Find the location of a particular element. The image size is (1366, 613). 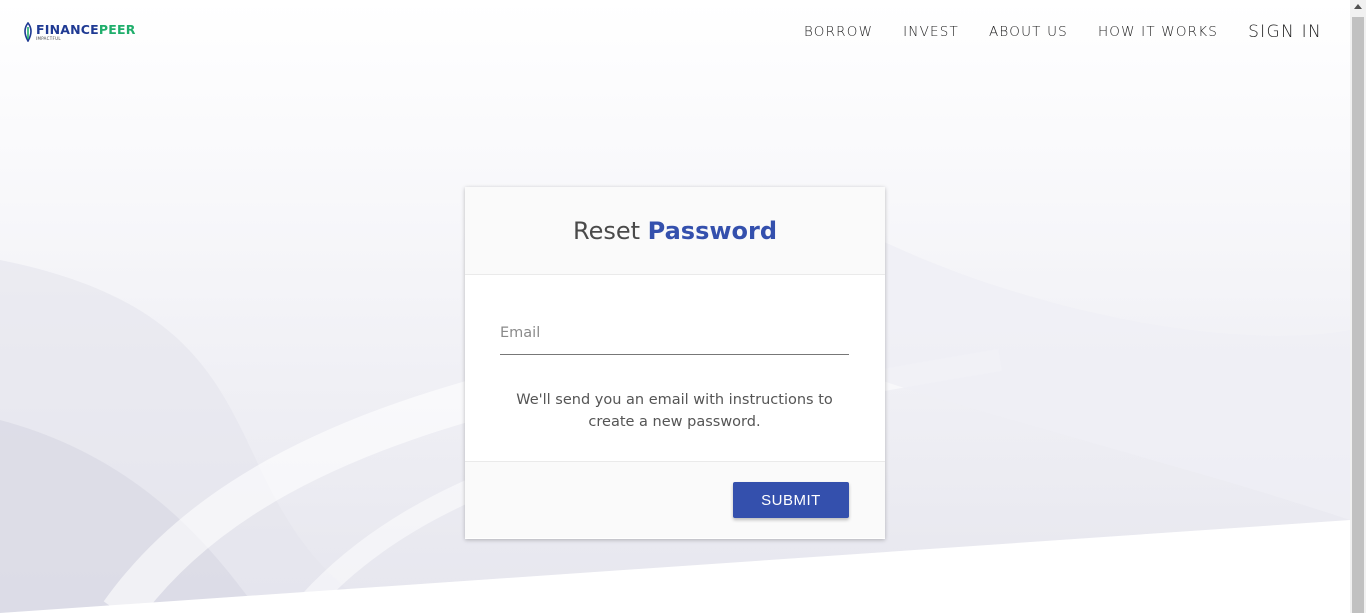

page-scrollbar is located at coordinates (1358, 306).